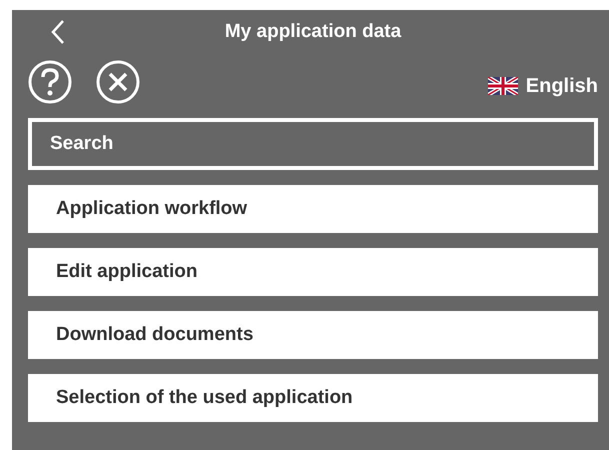 This screenshot has height=450, width=609. I want to click on search-field: Search, so click(313, 144).